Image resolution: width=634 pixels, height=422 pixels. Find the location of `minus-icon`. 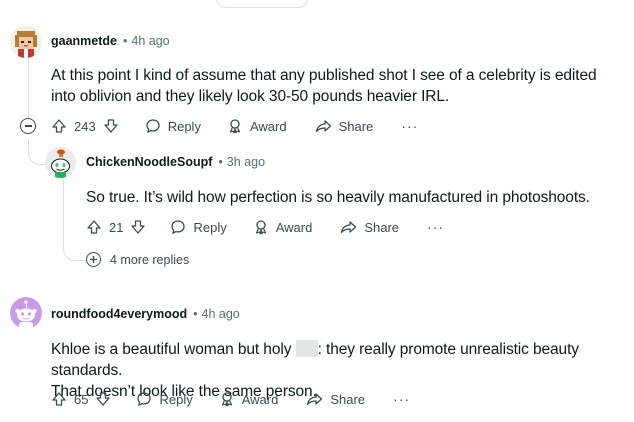

minus-icon is located at coordinates (28, 126).